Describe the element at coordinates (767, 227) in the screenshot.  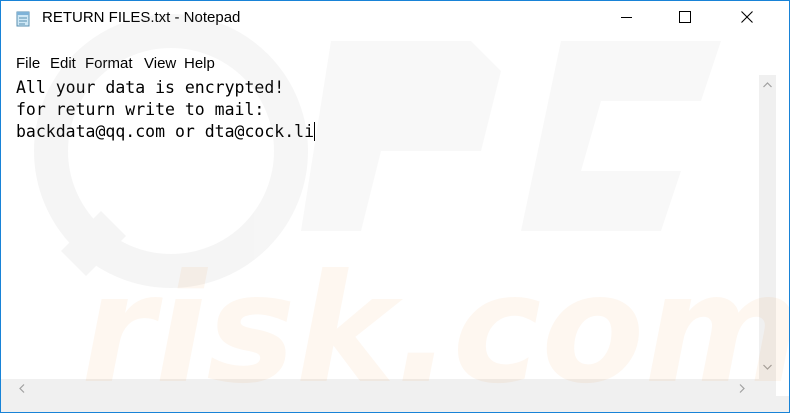
I see `vertical-scrollbar` at that location.